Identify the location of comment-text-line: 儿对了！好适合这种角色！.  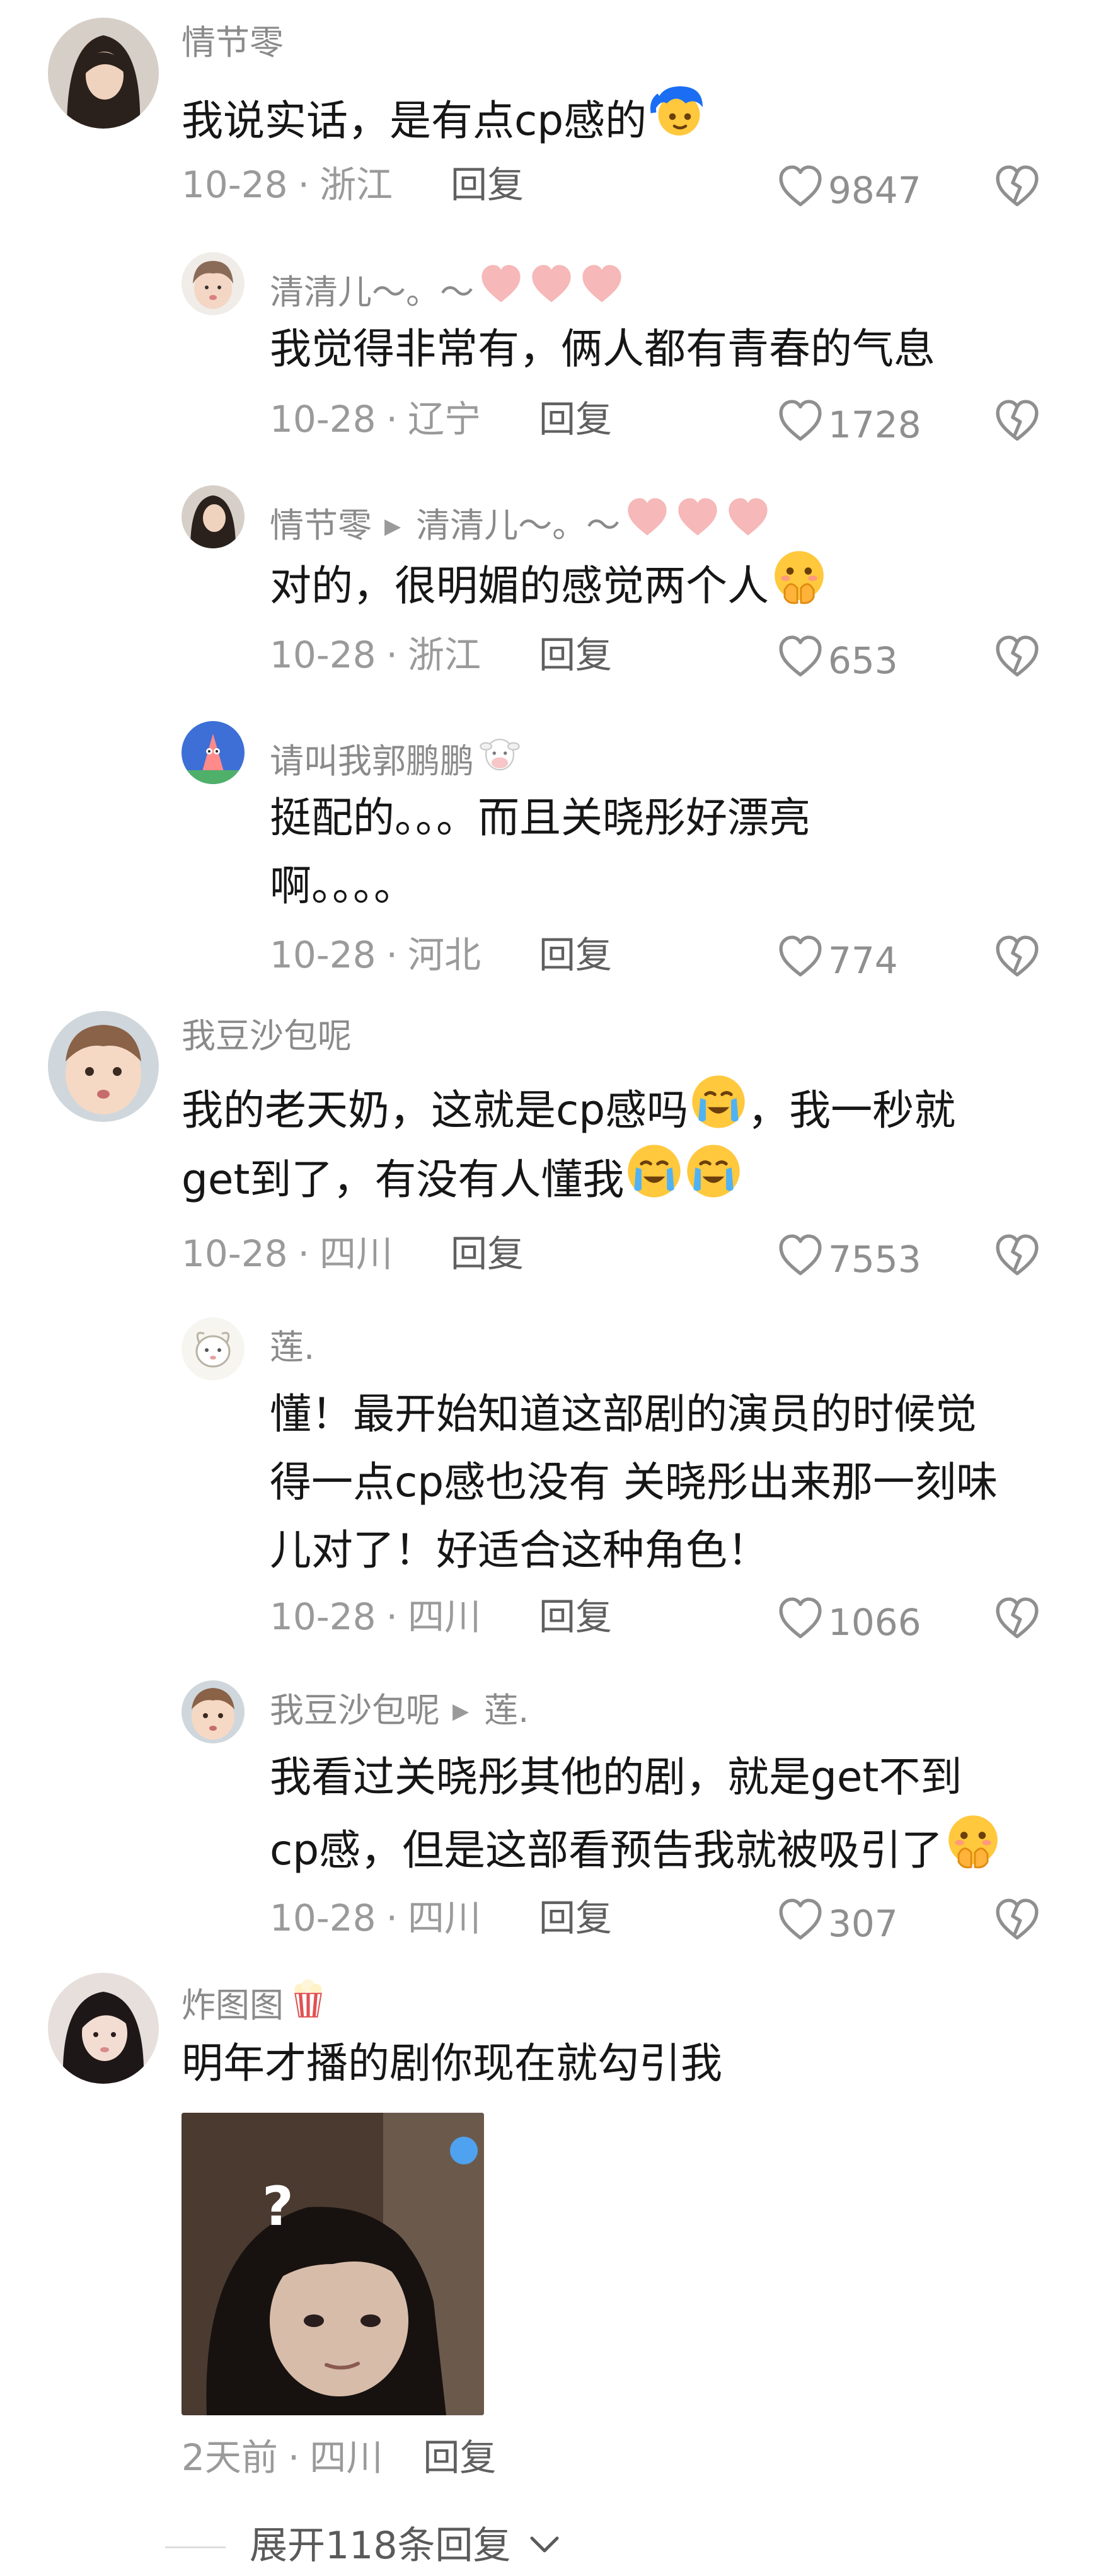
(519, 1550).